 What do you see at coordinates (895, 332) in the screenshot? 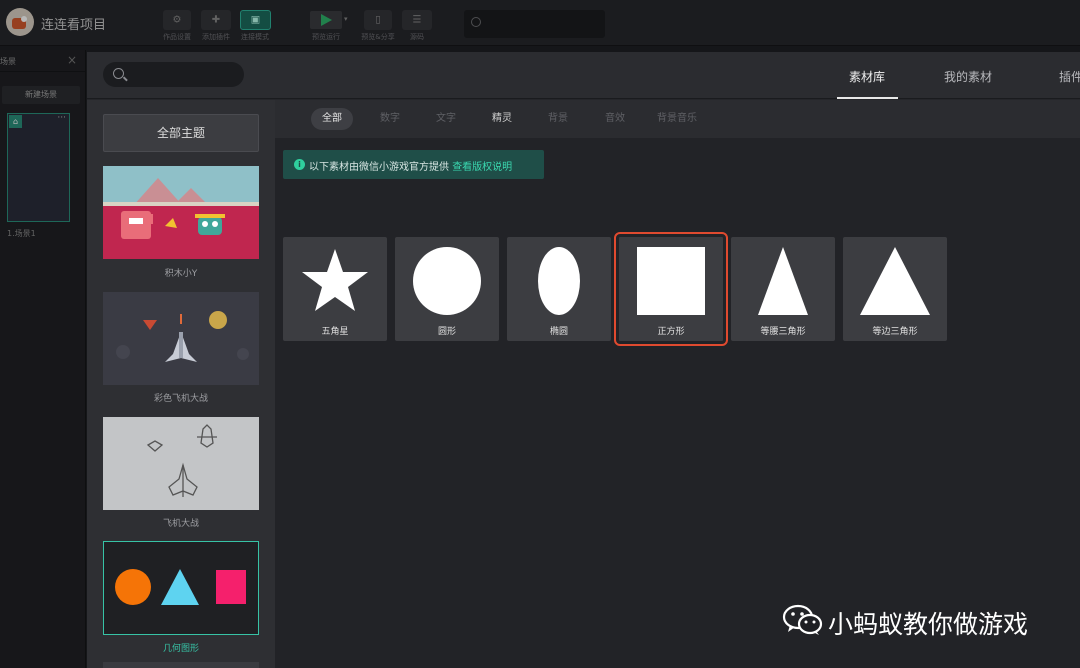
I see `asset-name: 等边三角形` at bounding box center [895, 332].